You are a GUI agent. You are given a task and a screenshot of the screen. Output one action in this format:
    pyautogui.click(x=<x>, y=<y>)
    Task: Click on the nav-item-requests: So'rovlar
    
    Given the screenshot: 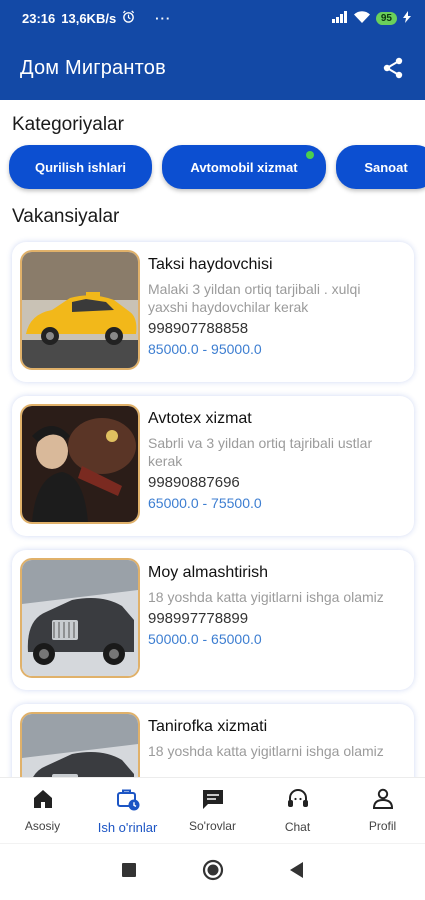 What is the action you would take?
    pyautogui.click(x=212, y=810)
    